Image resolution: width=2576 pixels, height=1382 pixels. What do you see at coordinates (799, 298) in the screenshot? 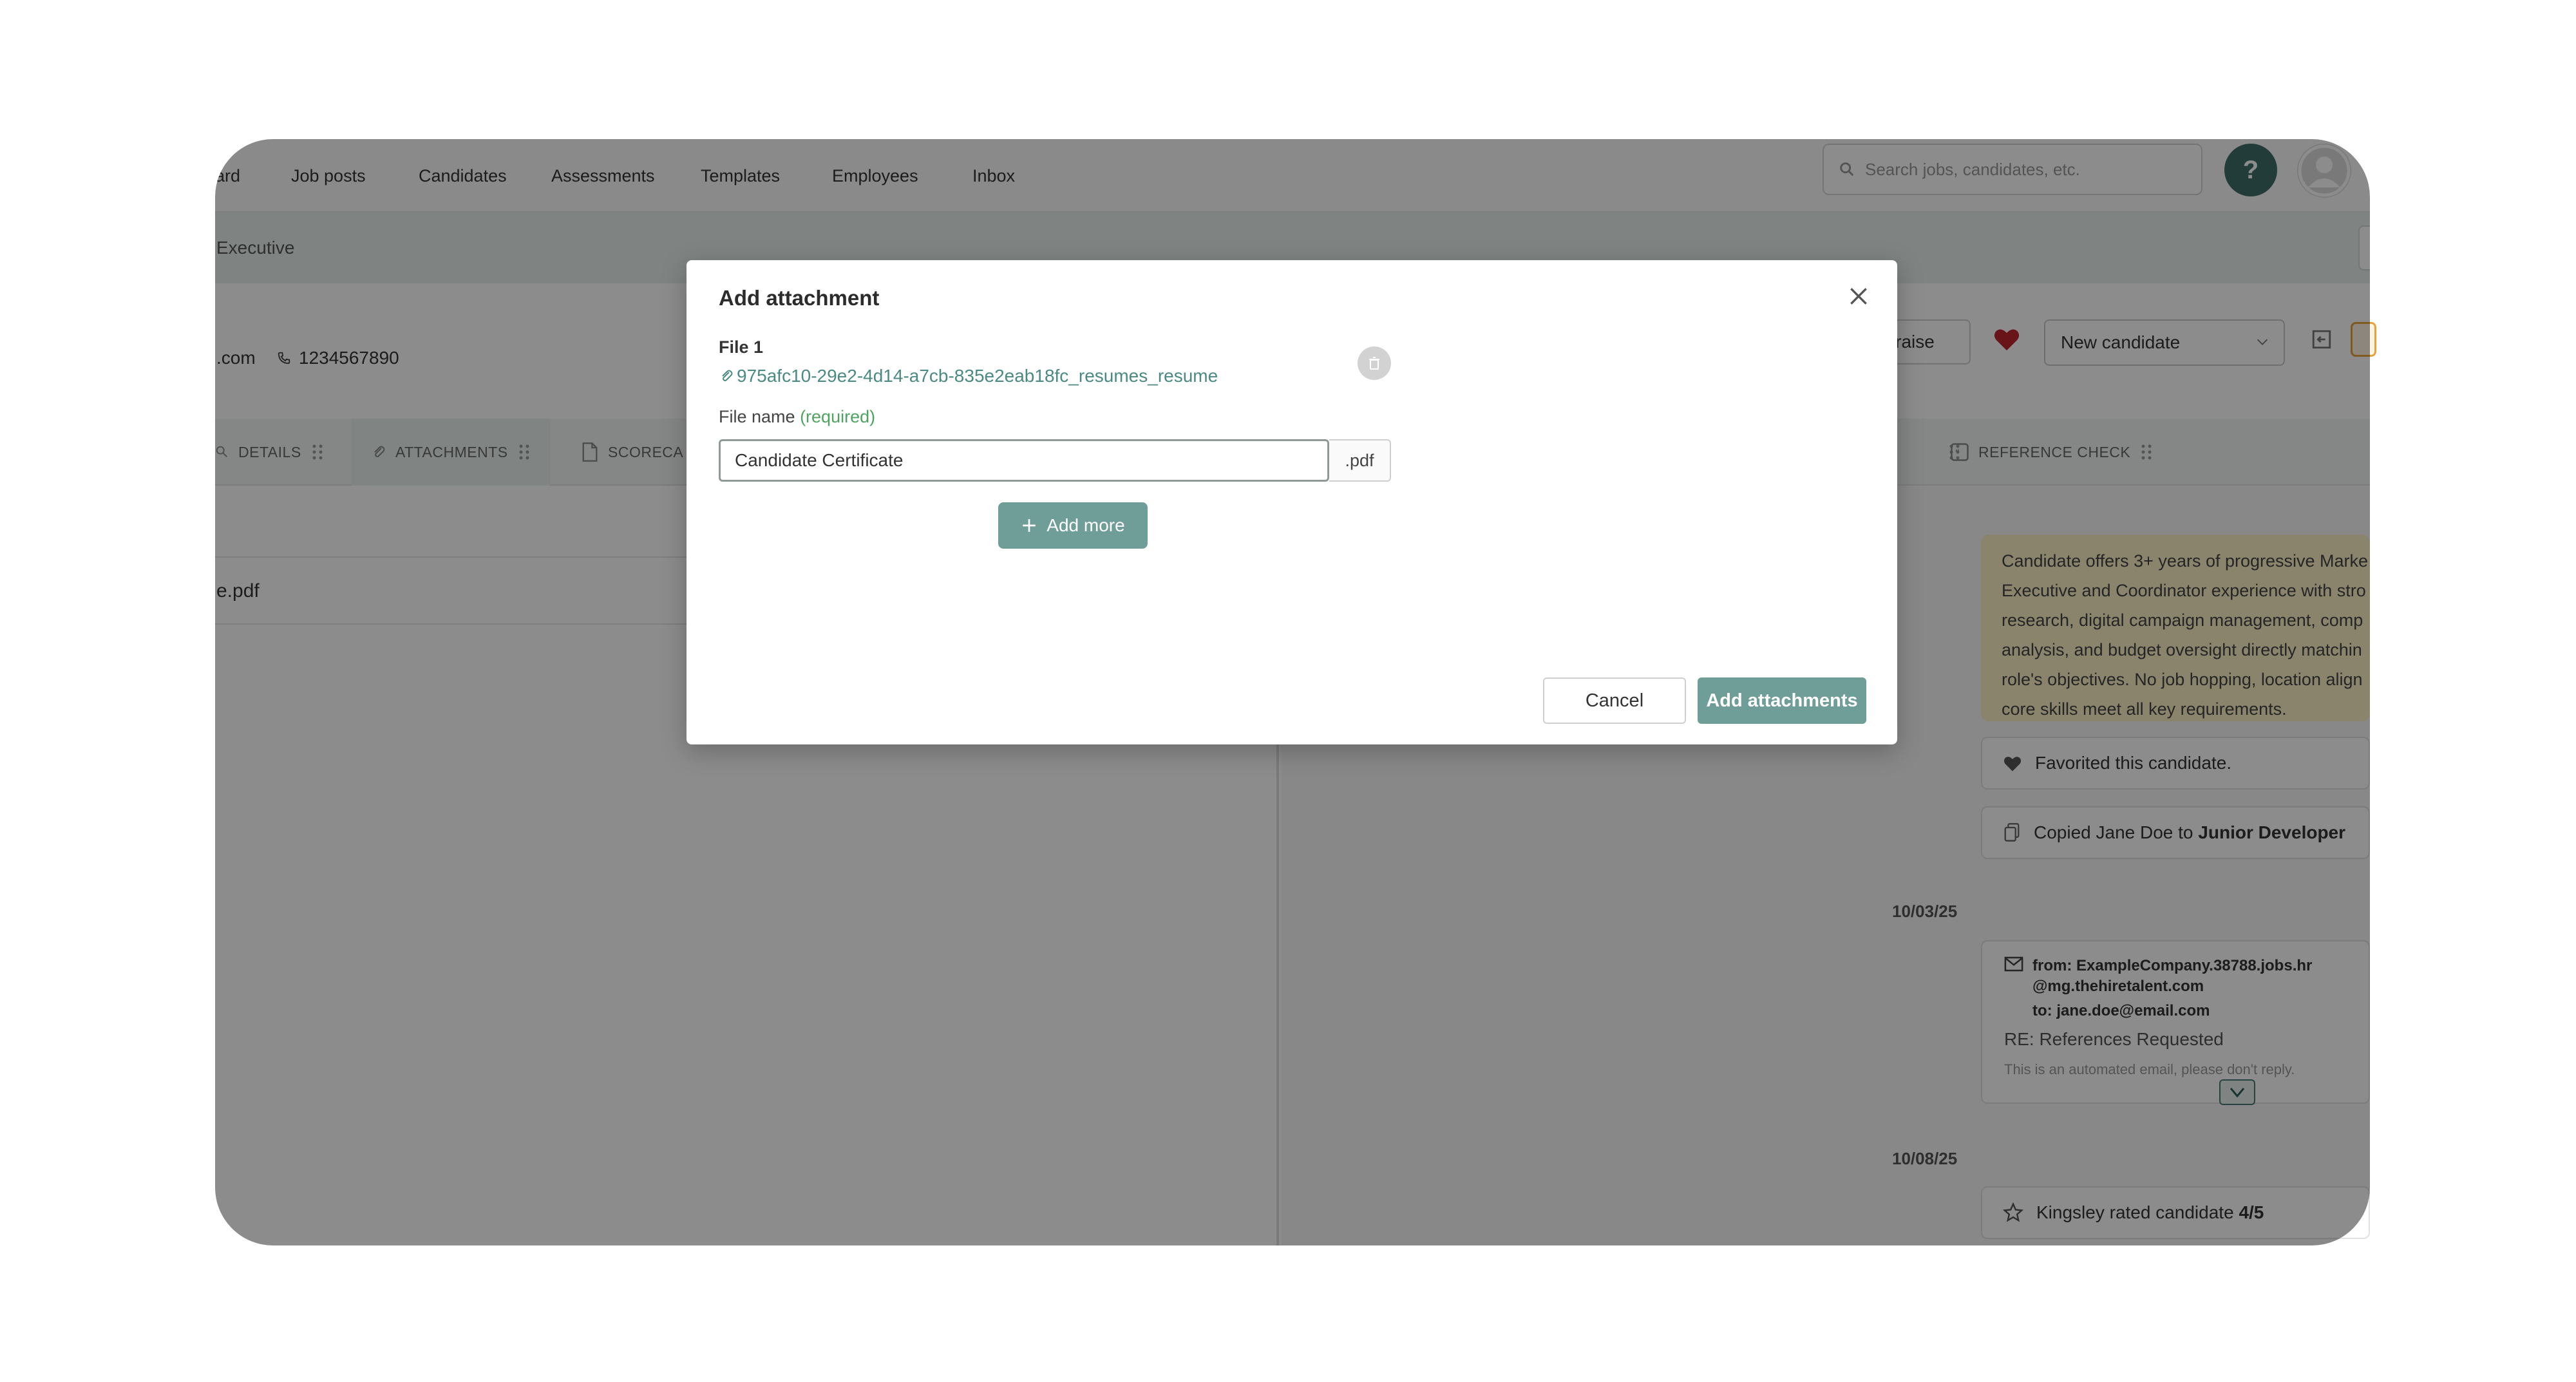
I see `dialog-title: Add attachment` at bounding box center [799, 298].